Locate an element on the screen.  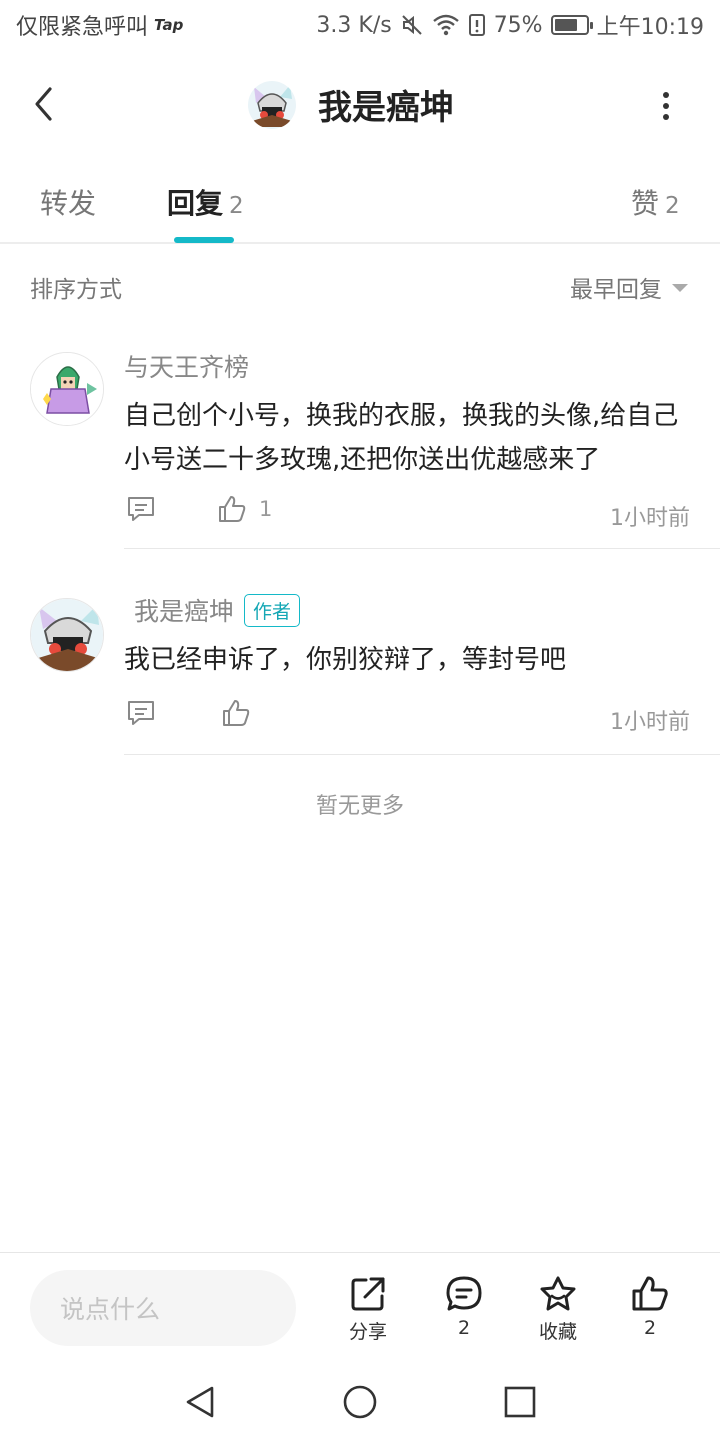
tab-replies: 回复 2 is located at coordinates (205, 202).